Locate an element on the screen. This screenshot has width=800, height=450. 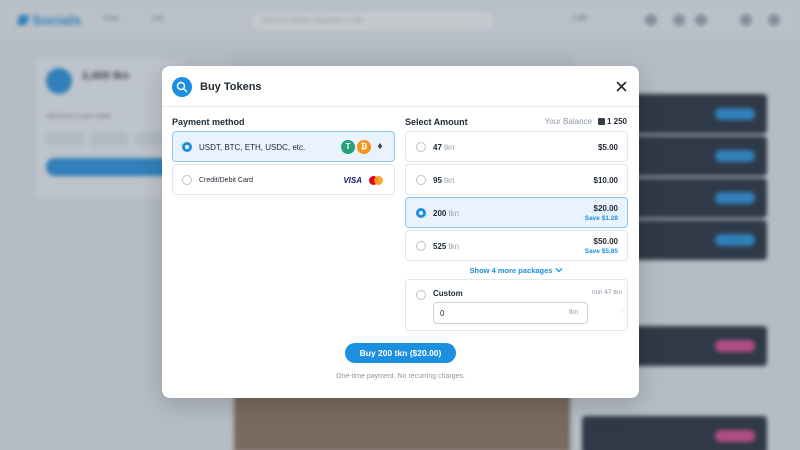
close-icon is located at coordinates (621, 86).